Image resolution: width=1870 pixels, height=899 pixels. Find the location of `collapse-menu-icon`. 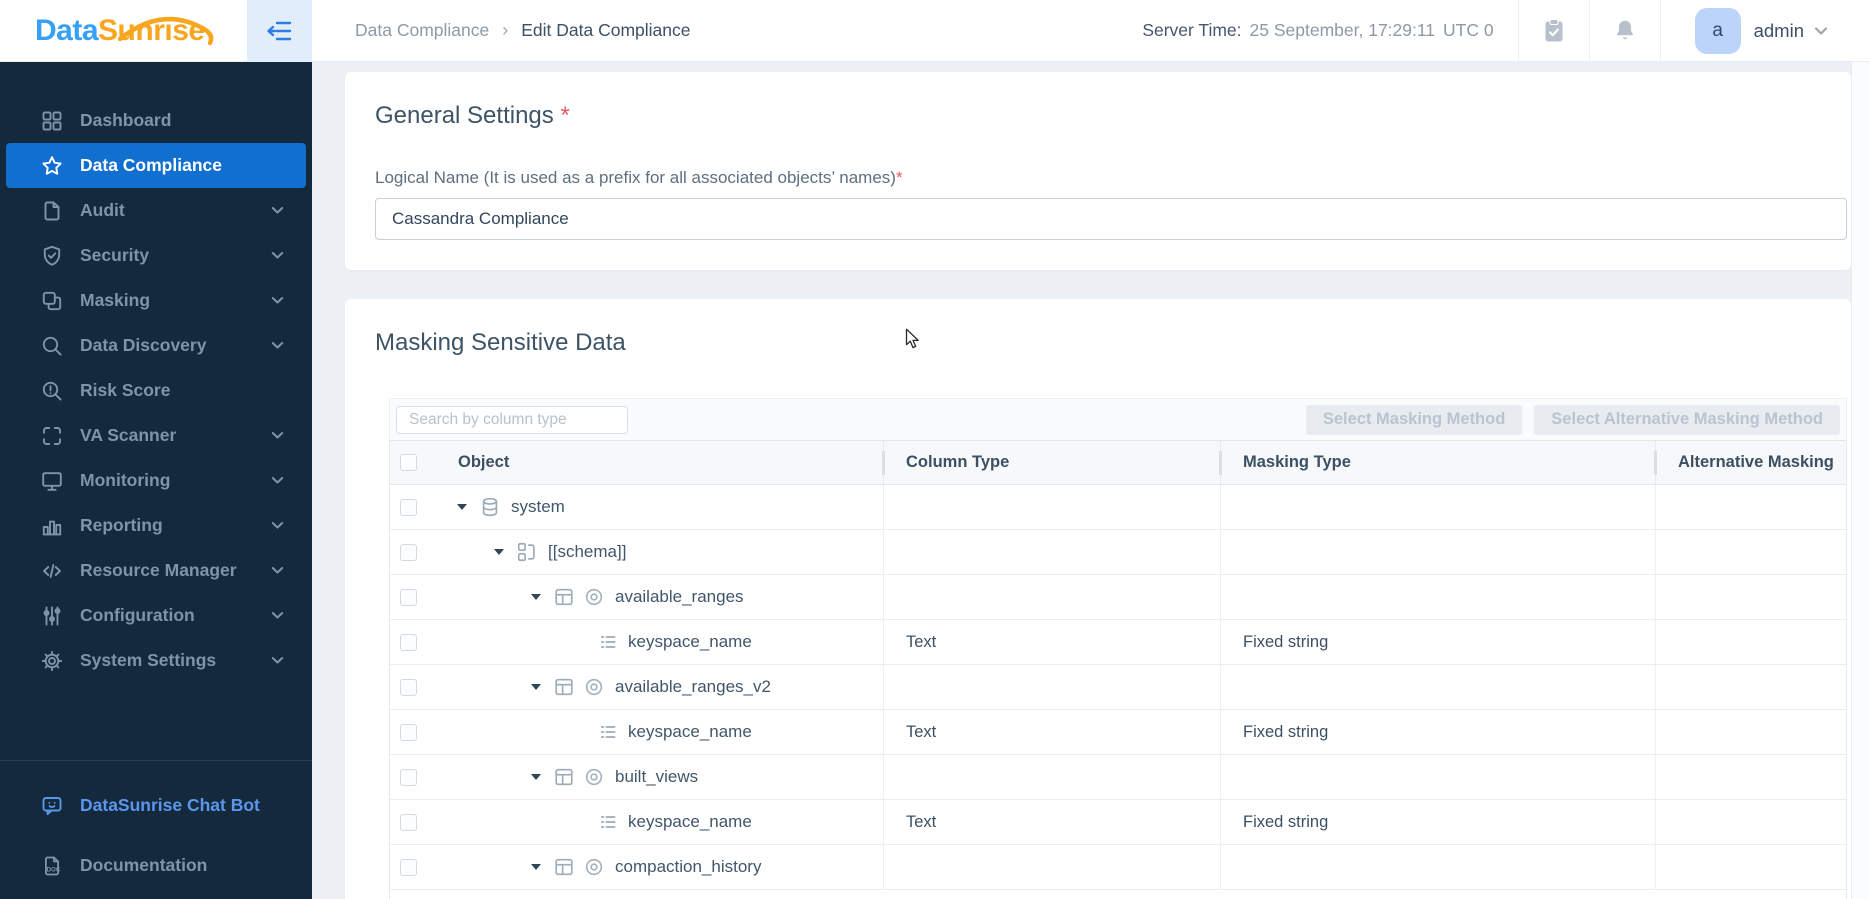

collapse-menu-icon is located at coordinates (278, 30).